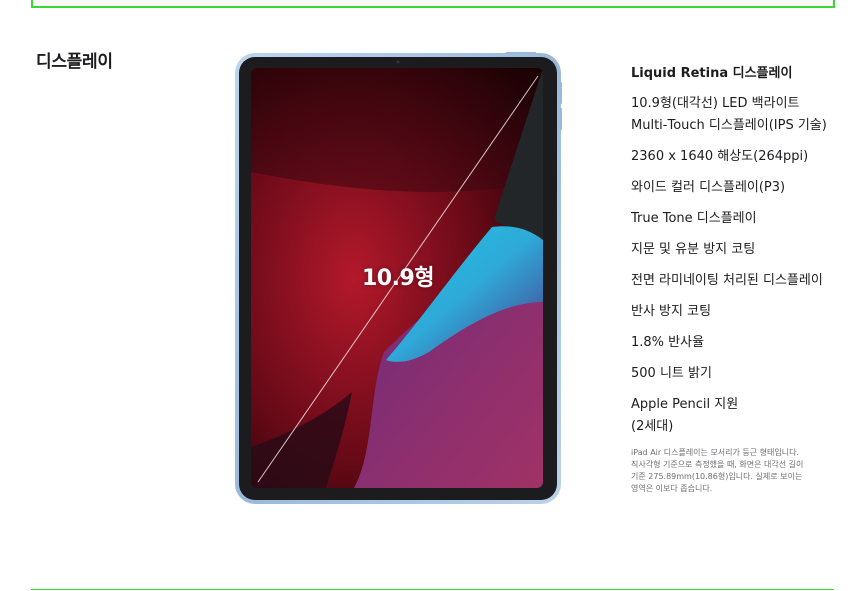  What do you see at coordinates (74, 62) in the screenshot?
I see `section-title: 디스플레이` at bounding box center [74, 62].